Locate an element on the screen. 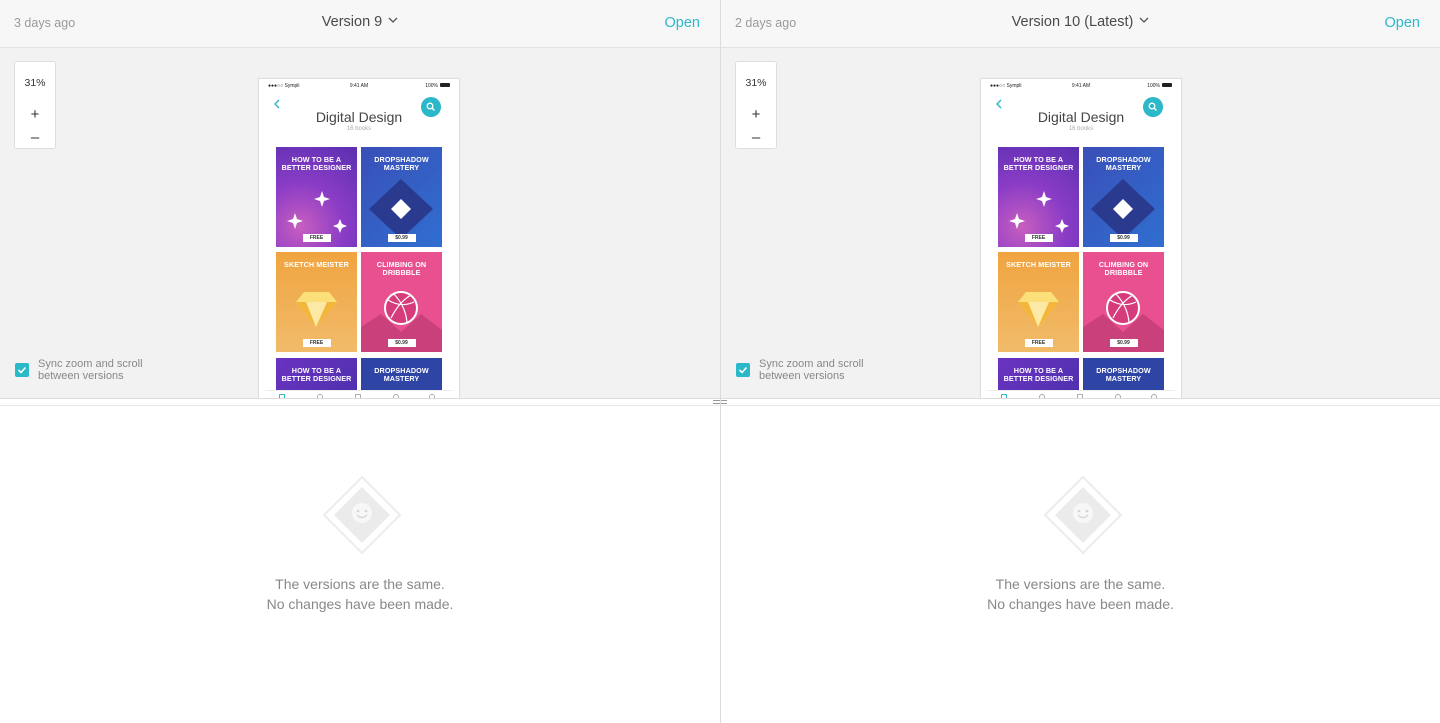 The width and height of the screenshot is (1440, 723). pane-header: 2 days ago Version 10 (Latest) Open is located at coordinates (1080, 24).